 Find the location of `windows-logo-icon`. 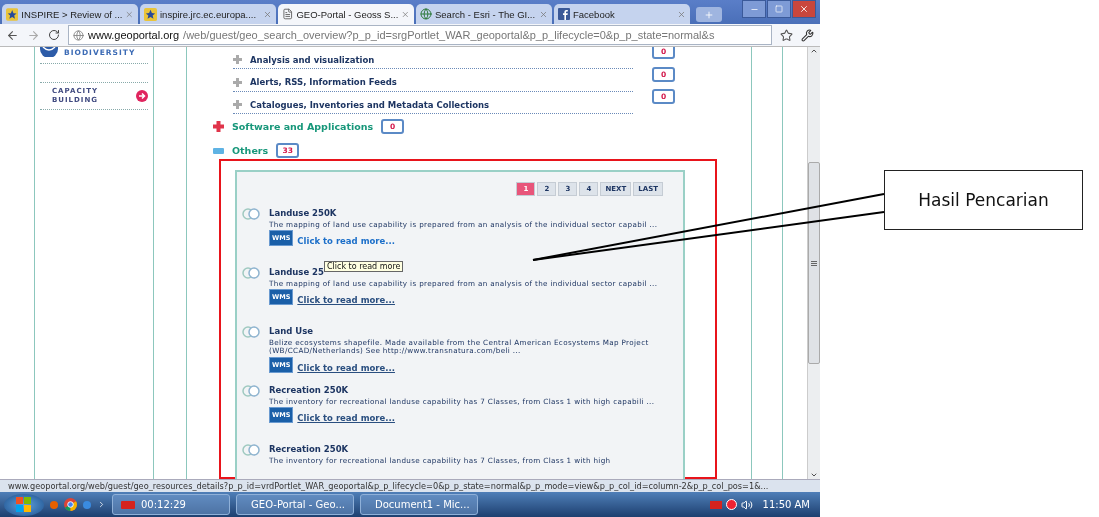

windows-logo-icon is located at coordinates (24, 504).